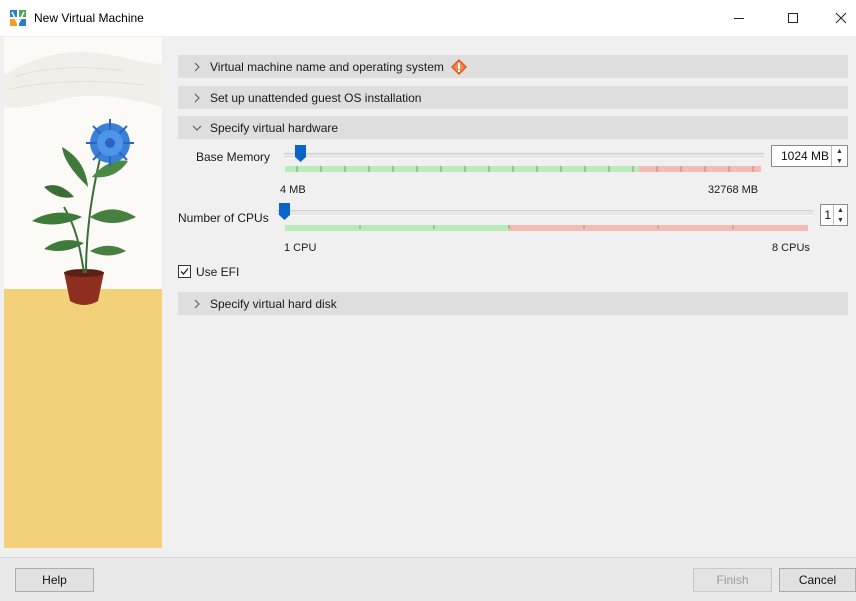 The width and height of the screenshot is (856, 601). Describe the element at coordinates (732, 580) in the screenshot. I see `finish-button: Finish` at that location.